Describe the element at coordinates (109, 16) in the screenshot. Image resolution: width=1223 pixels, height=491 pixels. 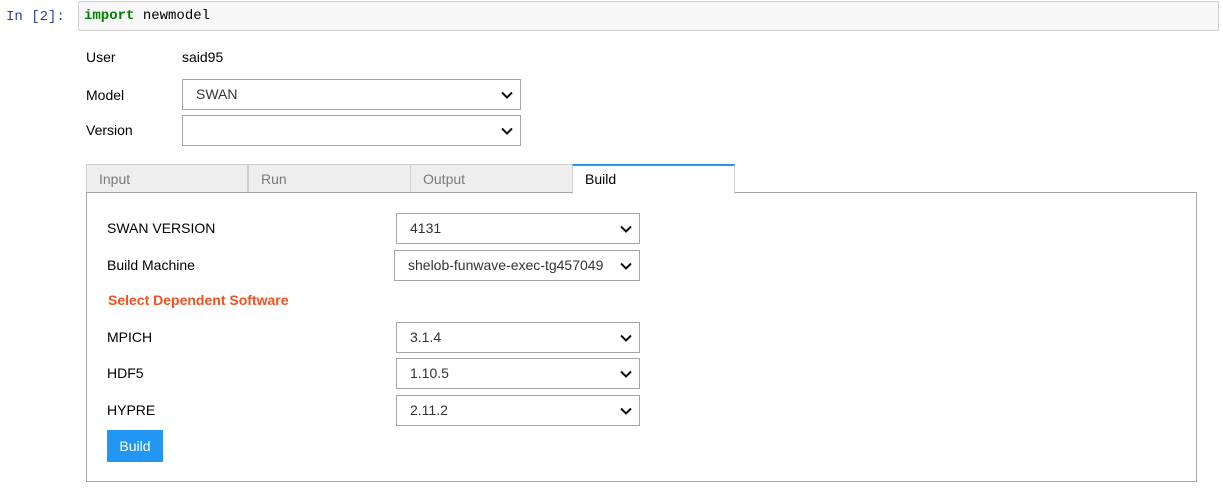
I see `code-keyword: import` at that location.